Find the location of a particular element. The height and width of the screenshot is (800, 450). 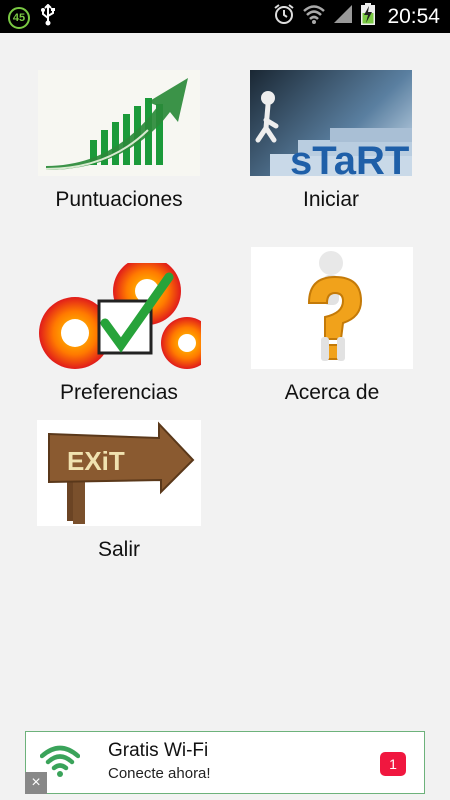

exit-sign-image: EXiT is located at coordinates (119, 473).